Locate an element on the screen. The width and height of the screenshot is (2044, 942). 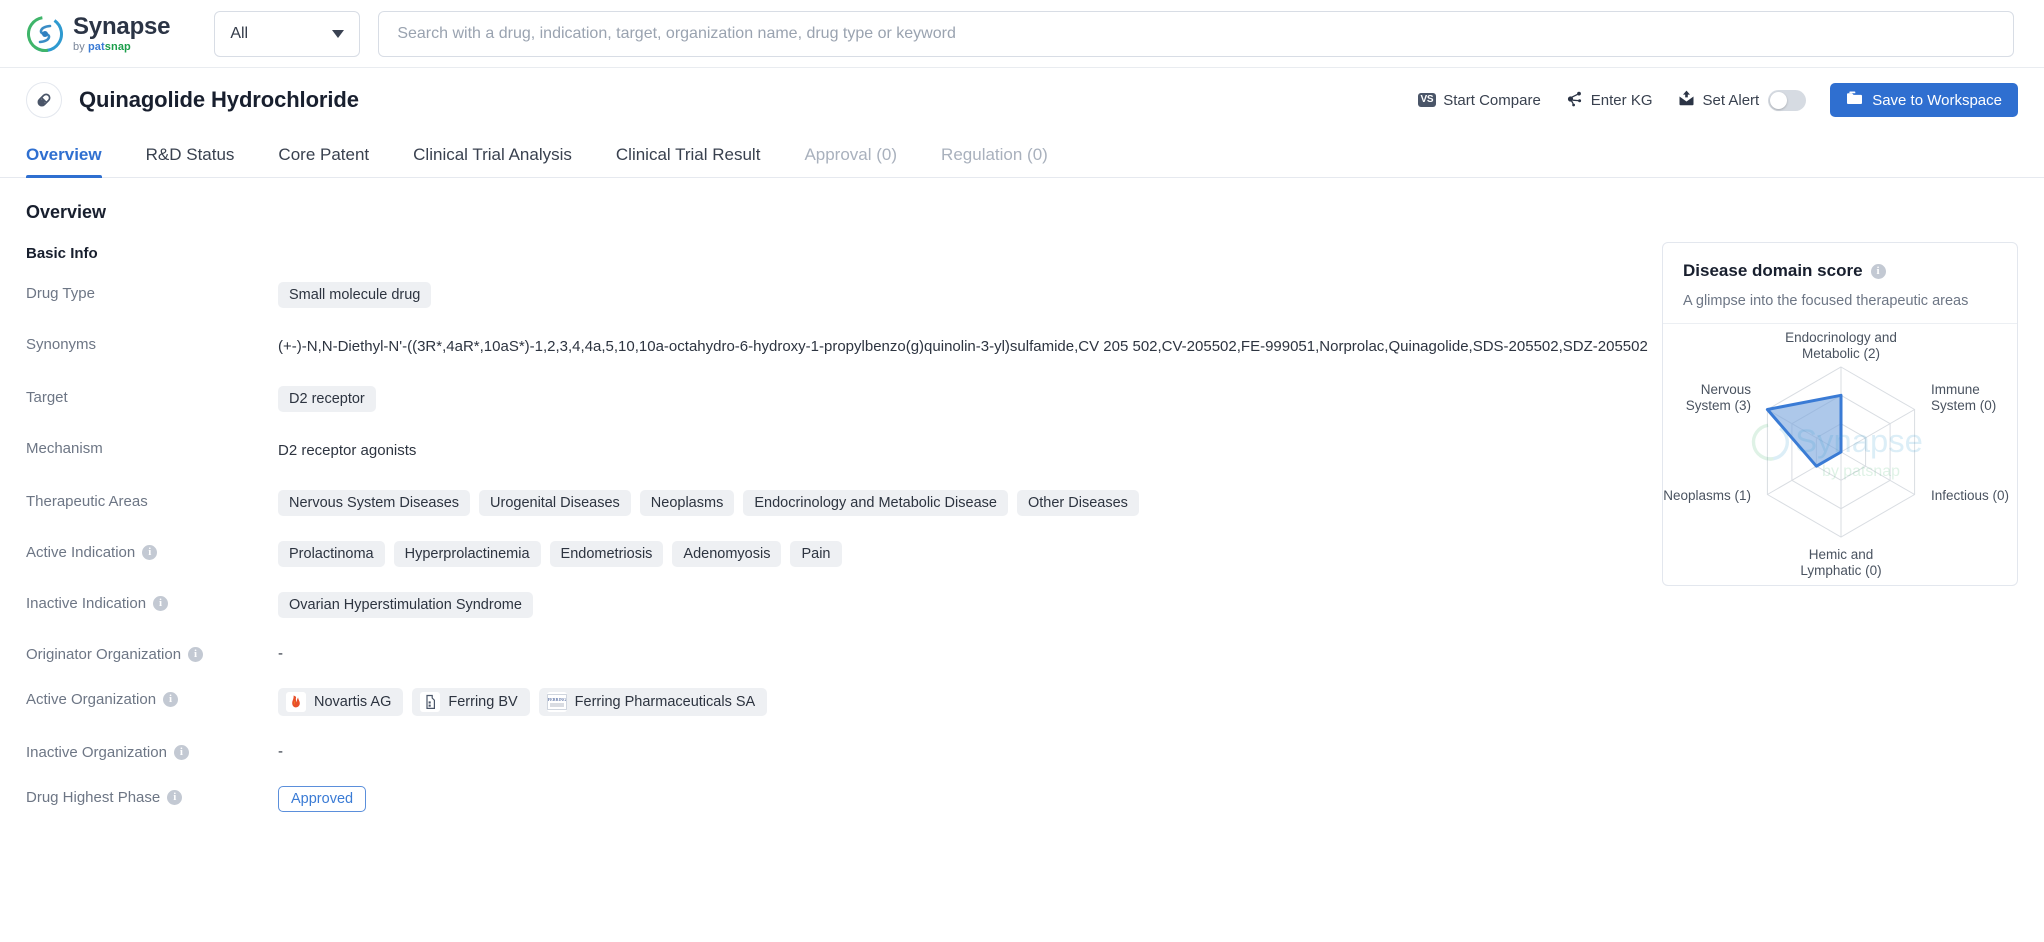
organization-tag: Novartis AG is located at coordinates (341, 701).